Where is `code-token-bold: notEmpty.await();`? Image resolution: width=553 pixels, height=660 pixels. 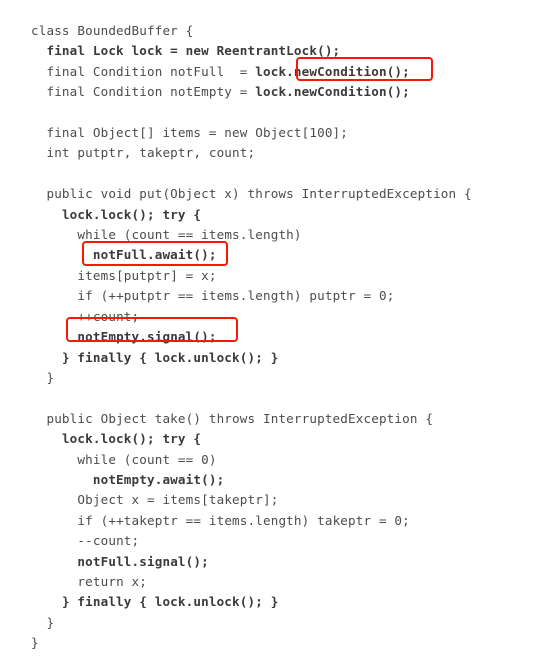
code-token-bold: notEmpty.await(); is located at coordinates (158, 479).